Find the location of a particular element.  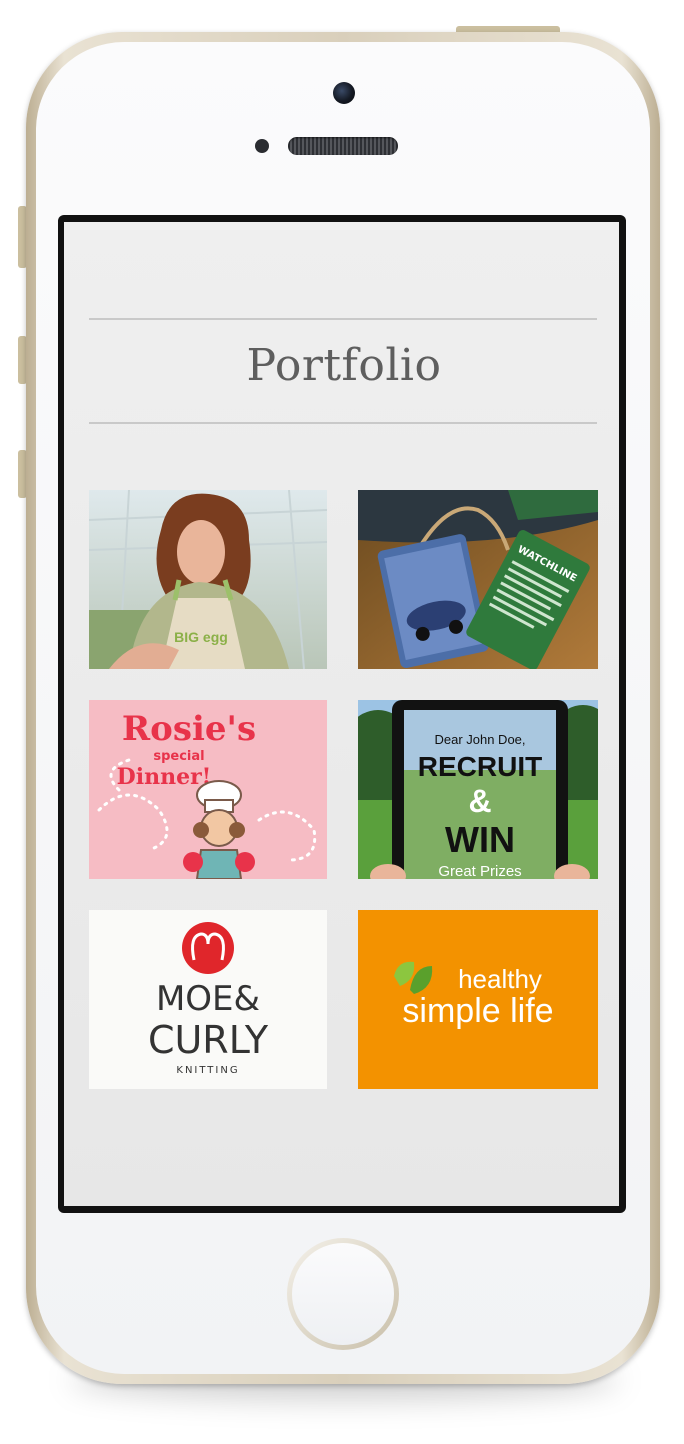

portfolio-item-watchline: WATCHLINE is located at coordinates (478, 579).